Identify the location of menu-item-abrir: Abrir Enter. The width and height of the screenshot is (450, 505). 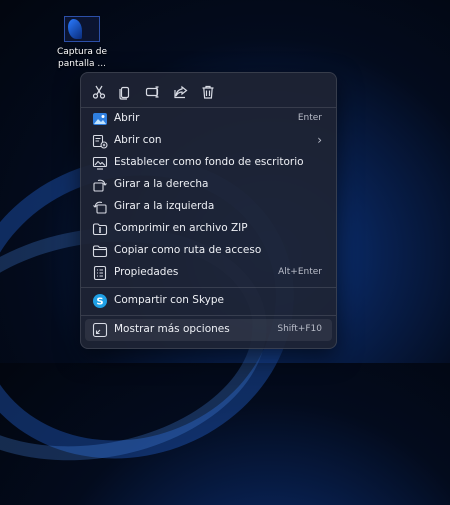
(208, 119).